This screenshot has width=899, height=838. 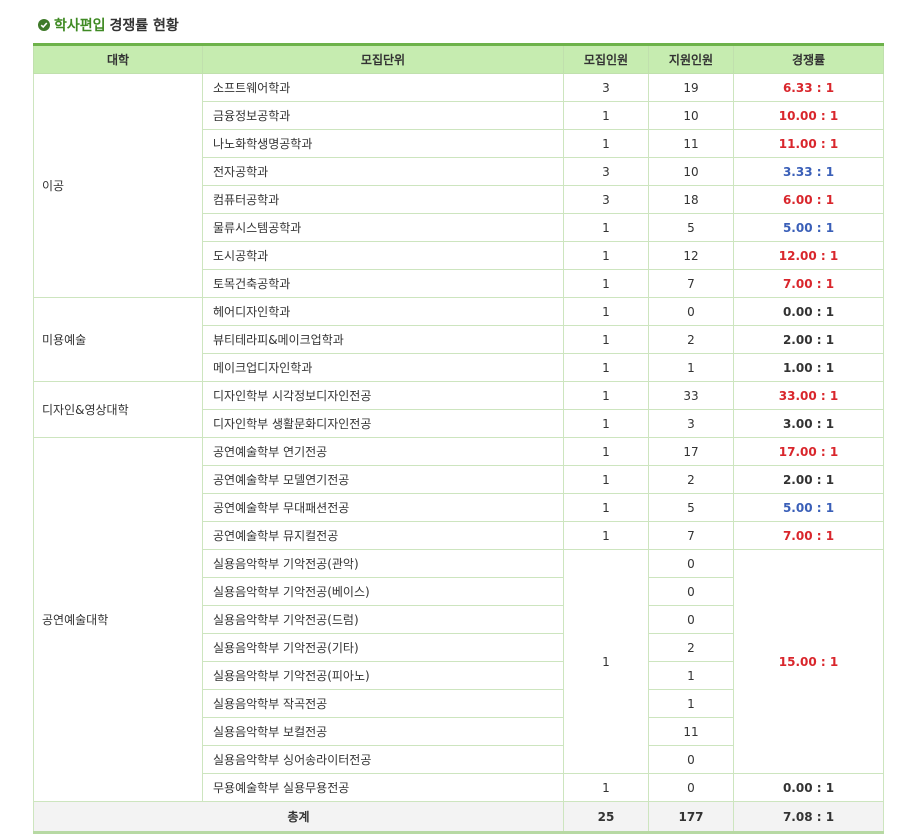 I want to click on rate-cell: 10.00 : 1, so click(x=808, y=115).